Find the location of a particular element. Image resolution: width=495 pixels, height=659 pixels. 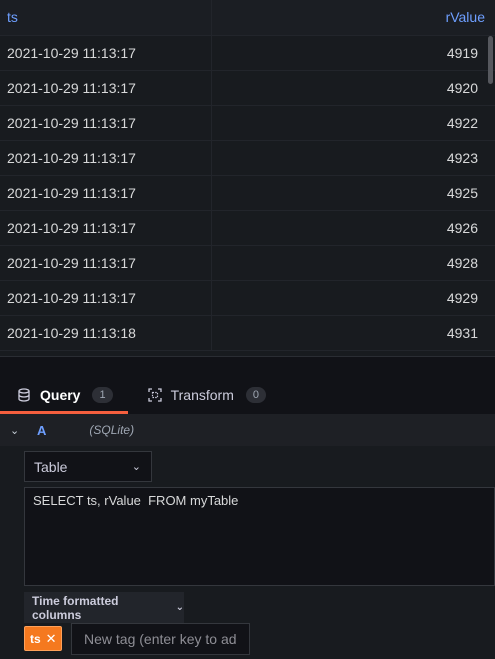

table-scrollbar is located at coordinates (490, 60).